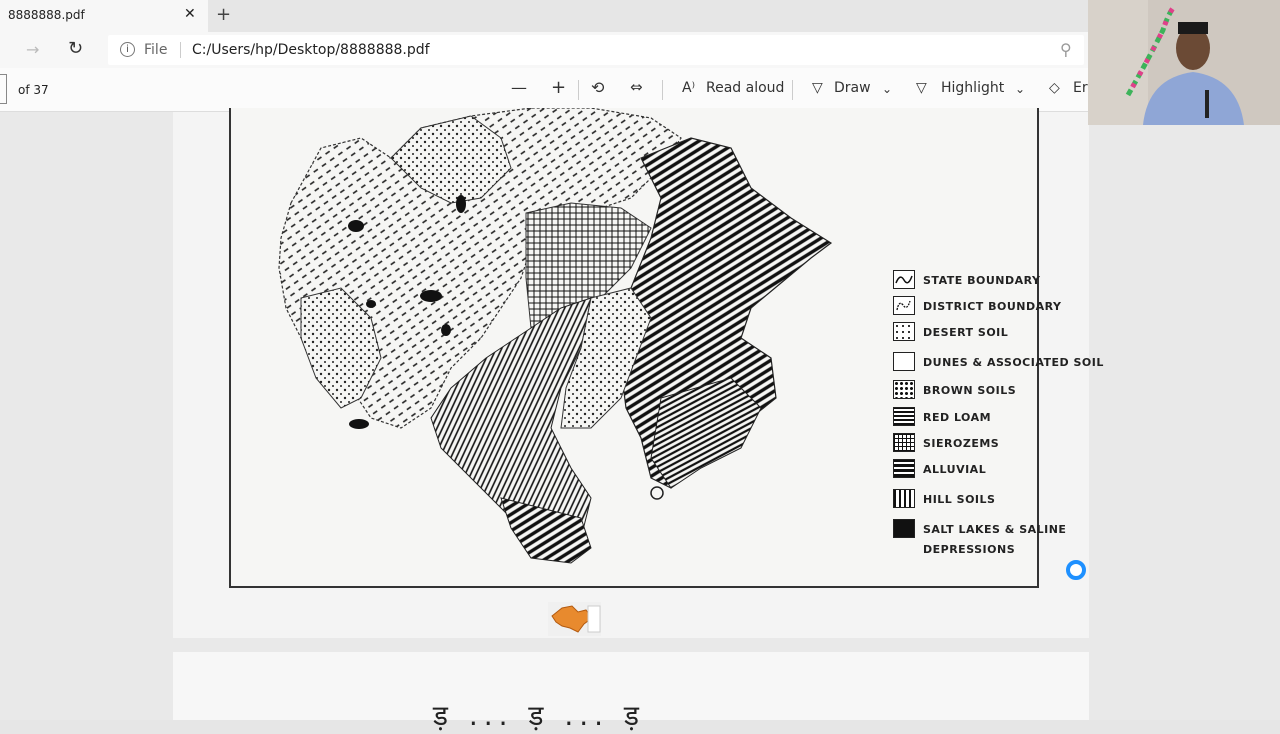  Describe the element at coordinates (969, 549) in the screenshot. I see `legend-label-continued: DEPRESSIONS` at that location.